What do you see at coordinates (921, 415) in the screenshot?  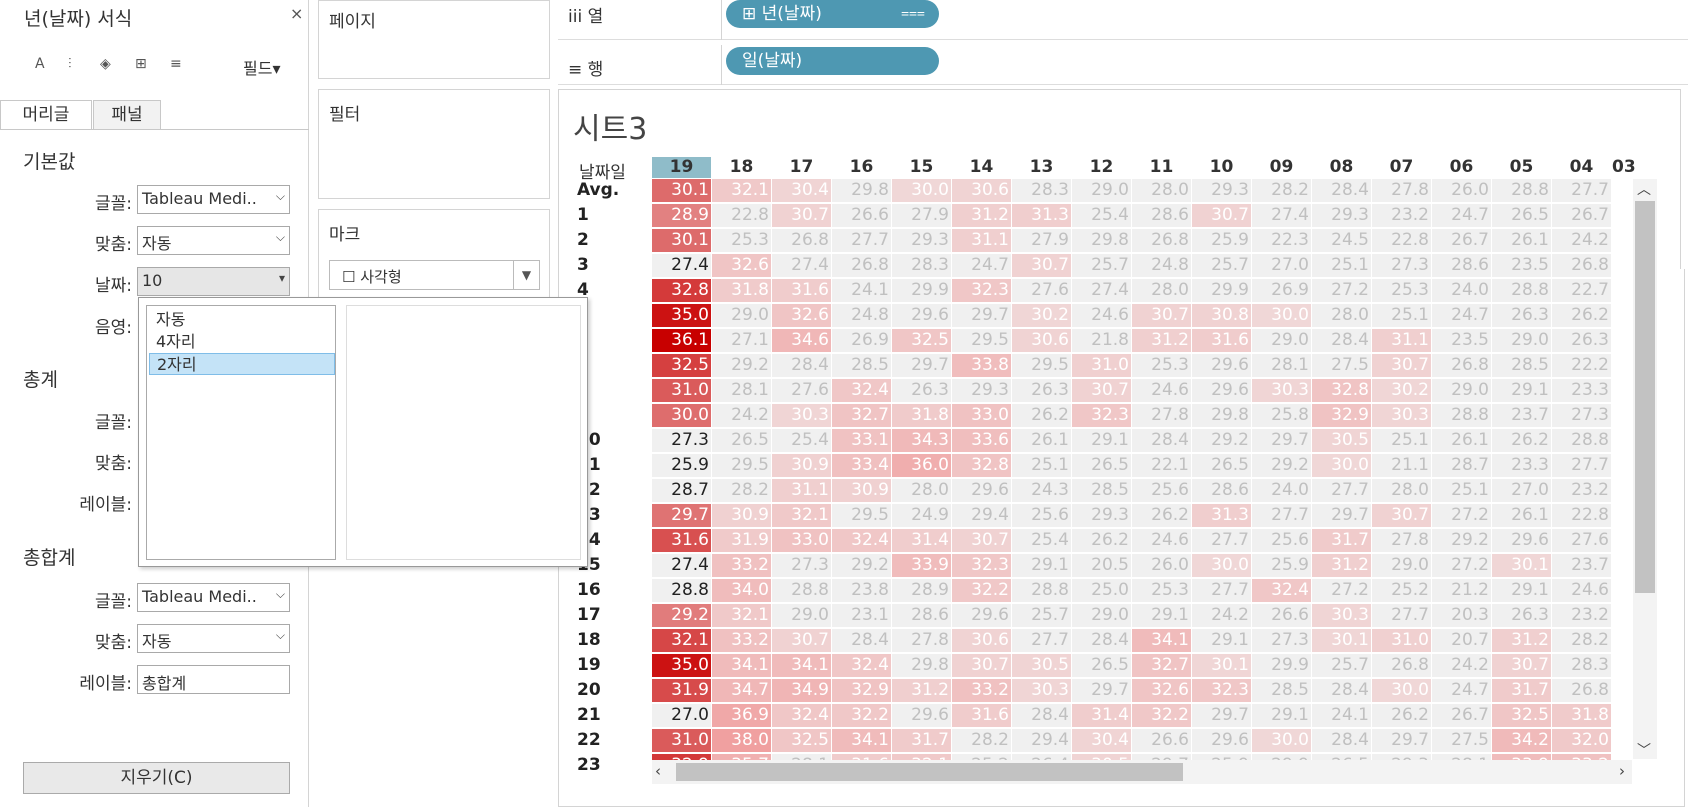 I see `table-cell: 31.8` at bounding box center [921, 415].